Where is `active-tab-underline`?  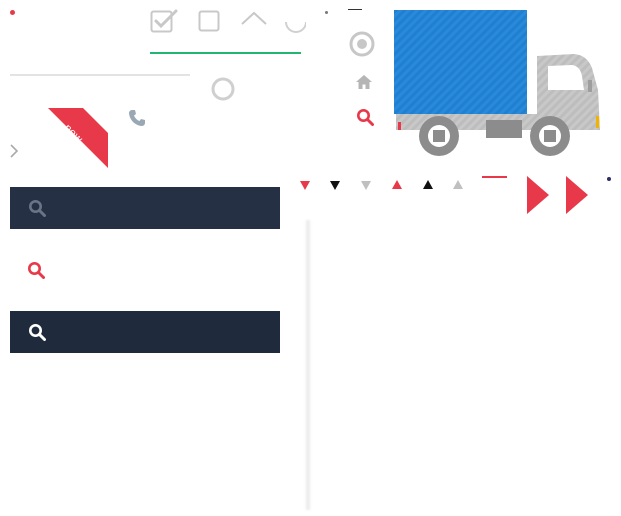
active-tab-underline is located at coordinates (225, 53).